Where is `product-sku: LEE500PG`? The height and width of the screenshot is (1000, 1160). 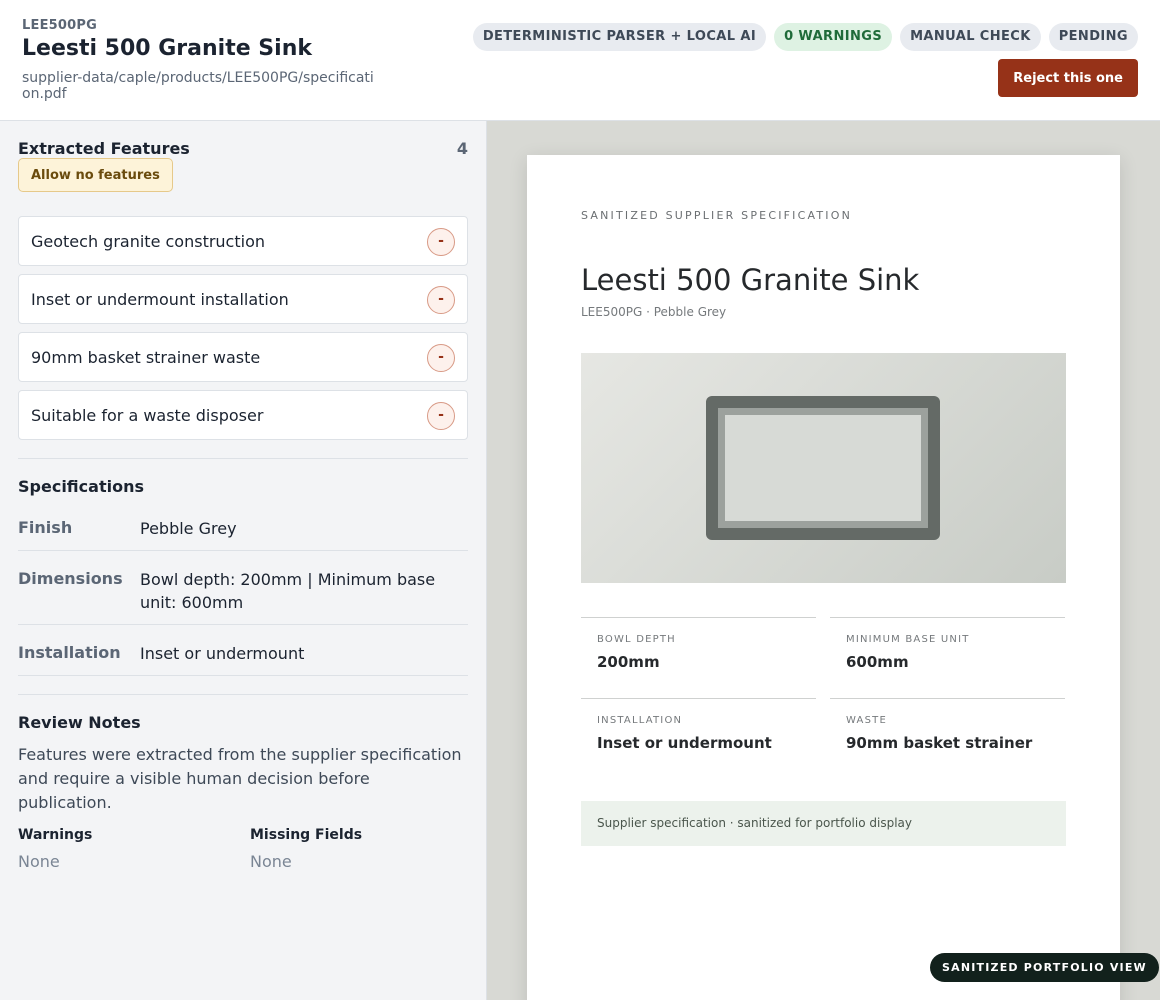 product-sku: LEE500PG is located at coordinates (59, 25).